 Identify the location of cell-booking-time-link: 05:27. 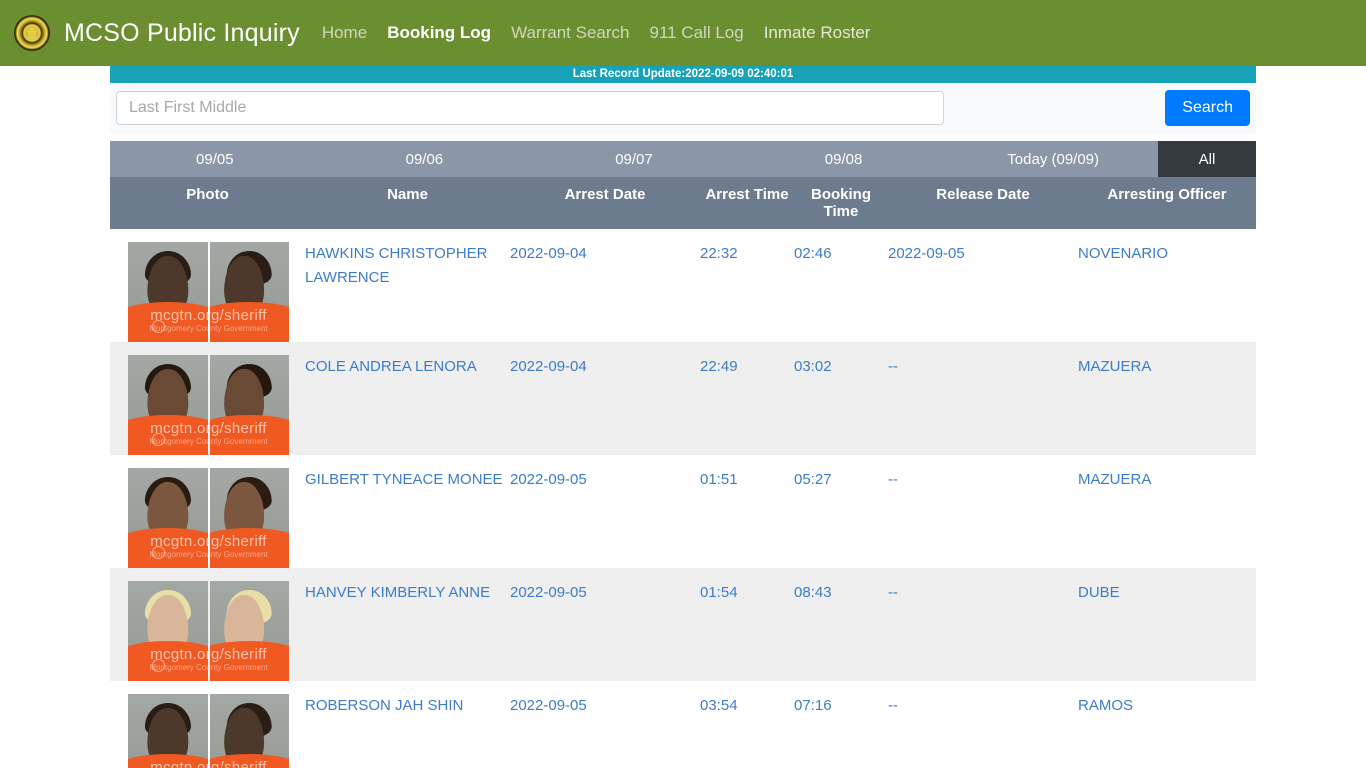
(813, 480).